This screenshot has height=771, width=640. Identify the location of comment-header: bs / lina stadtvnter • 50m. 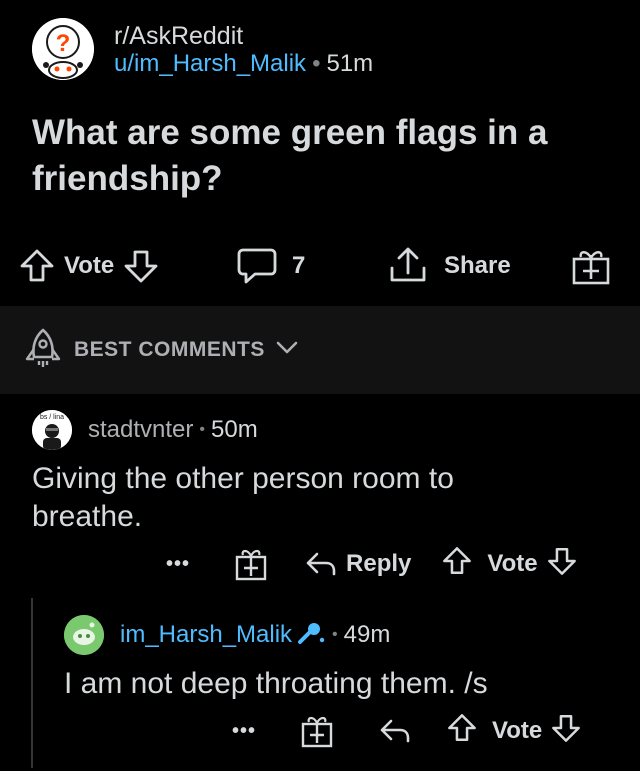
(145, 430).